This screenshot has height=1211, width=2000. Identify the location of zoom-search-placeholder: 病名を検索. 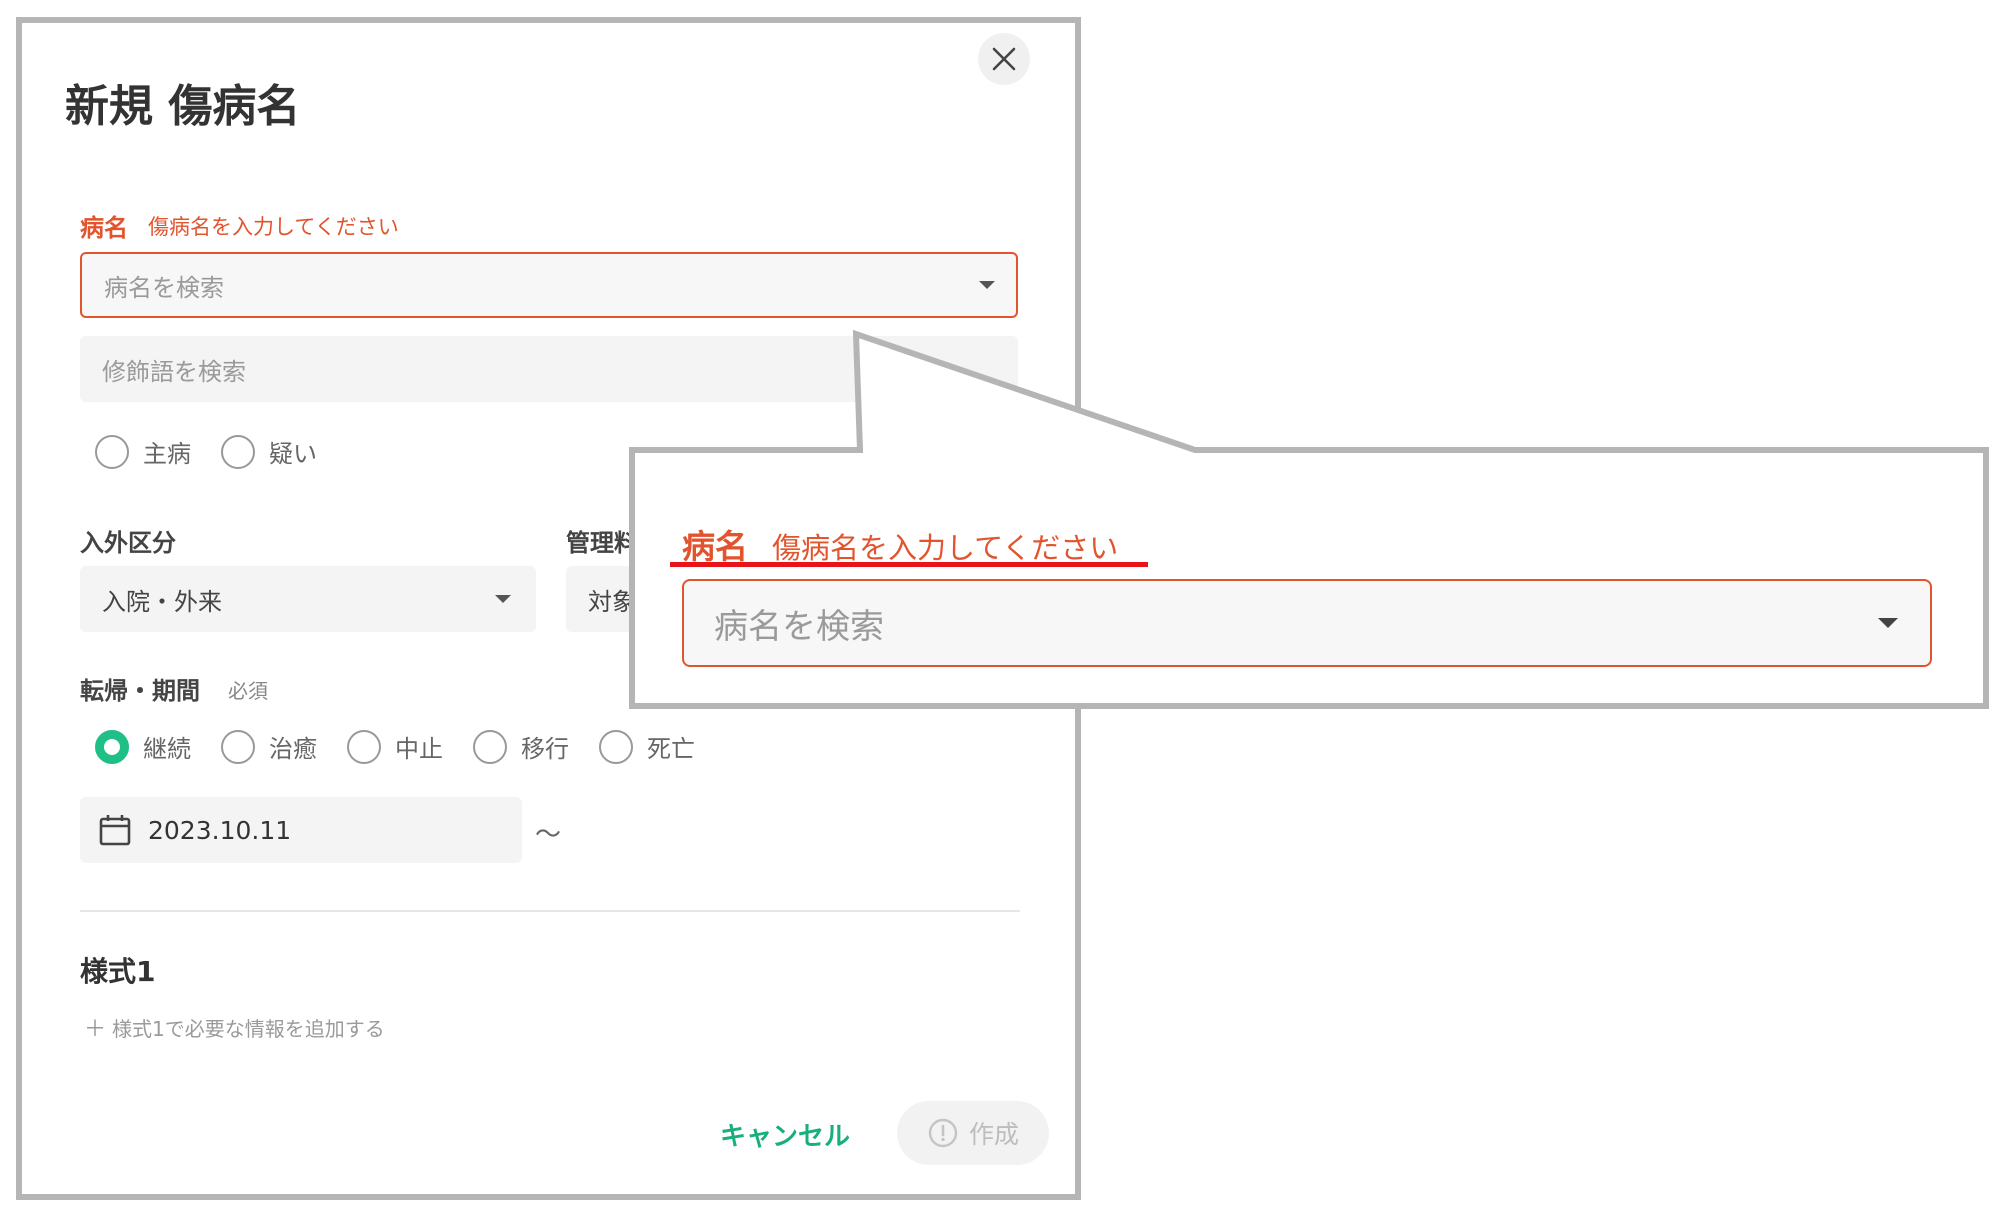
(799, 626).